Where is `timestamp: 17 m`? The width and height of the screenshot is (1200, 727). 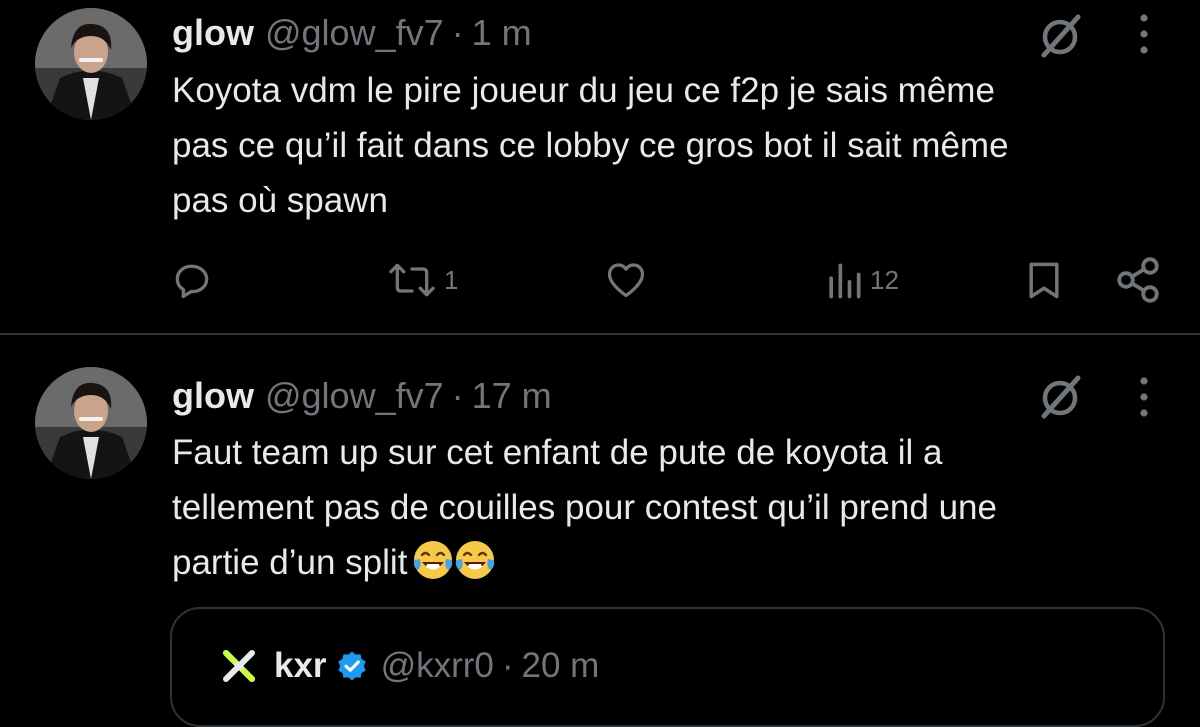
timestamp: 17 m is located at coordinates (512, 396).